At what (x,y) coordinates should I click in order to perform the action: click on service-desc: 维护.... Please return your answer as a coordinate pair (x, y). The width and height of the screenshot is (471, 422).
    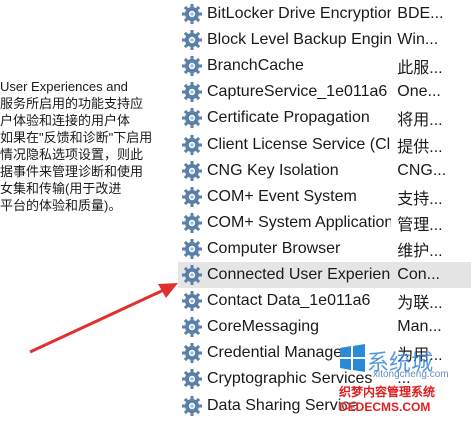
    Looking at the image, I should click on (420, 251).